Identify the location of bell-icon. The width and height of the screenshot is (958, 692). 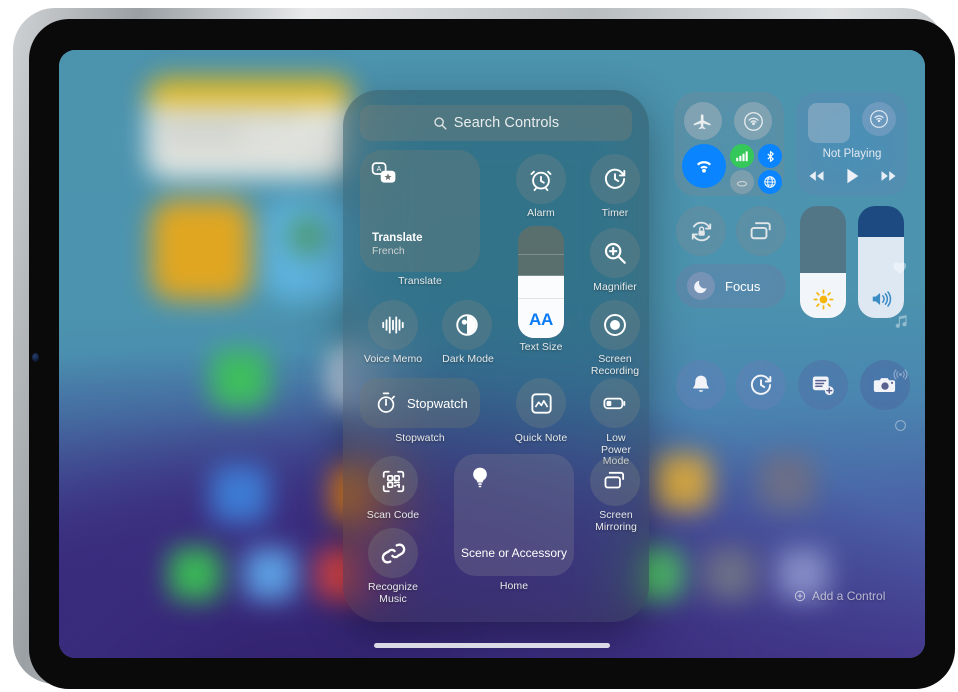
(701, 383).